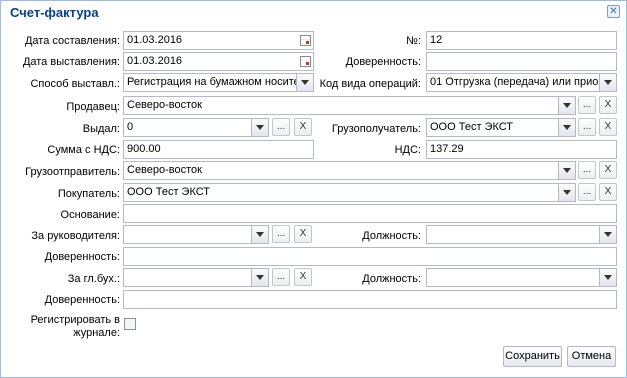  What do you see at coordinates (196, 234) in the screenshot?
I see `for-director-combo` at bounding box center [196, 234].